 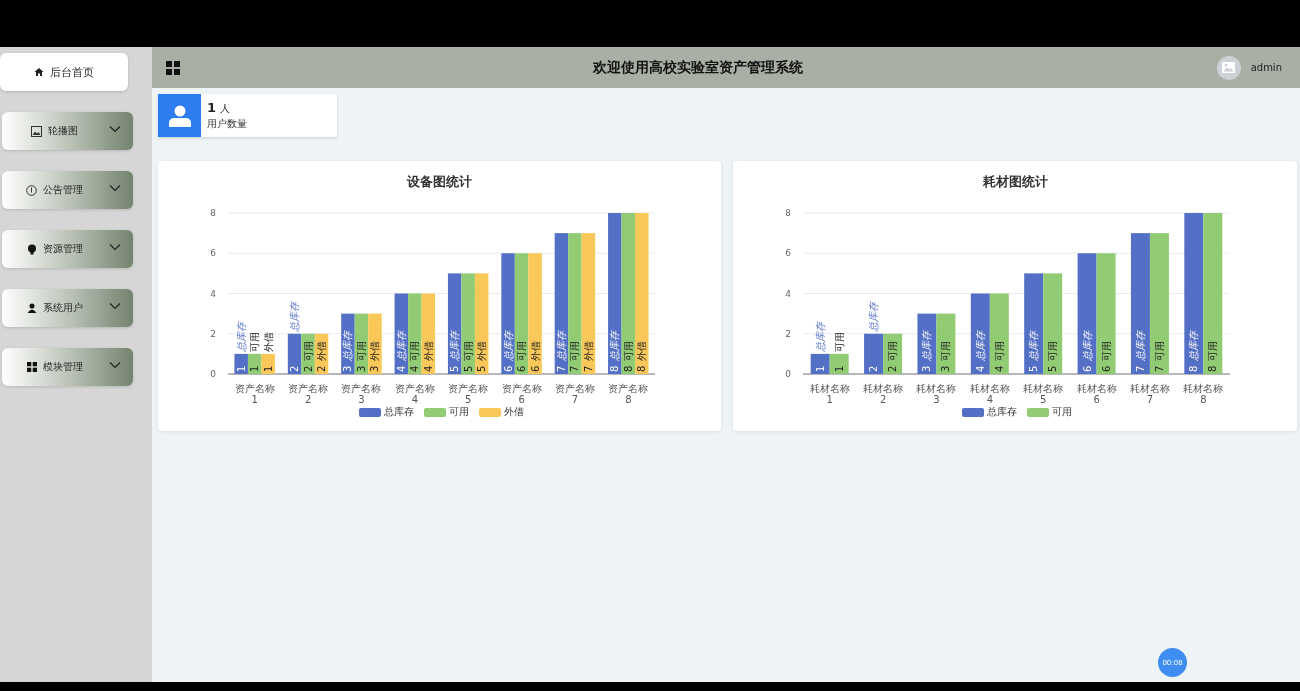 What do you see at coordinates (36, 131) in the screenshot?
I see `image-icon` at bounding box center [36, 131].